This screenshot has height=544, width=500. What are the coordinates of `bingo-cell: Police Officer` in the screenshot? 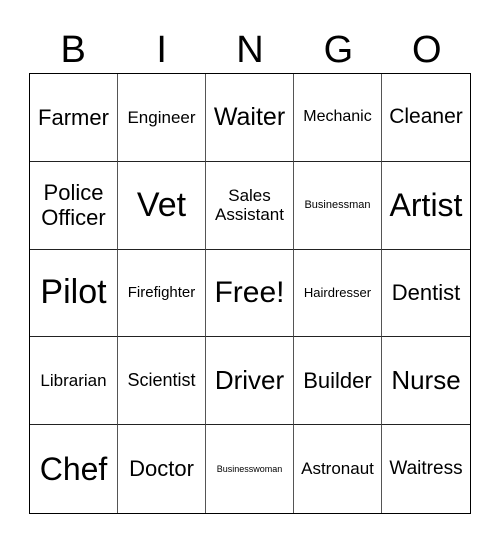 It's located at (74, 205).